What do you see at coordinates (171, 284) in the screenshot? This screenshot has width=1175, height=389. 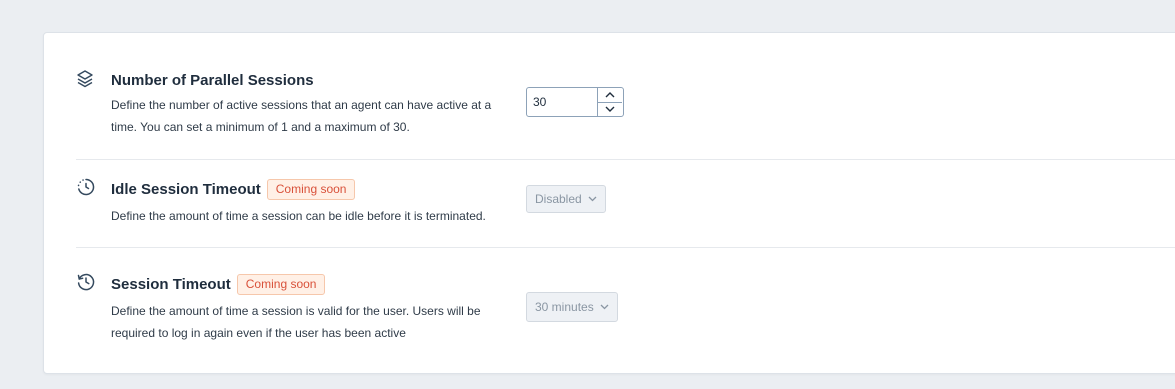 I see `session-timeout-title: Session Timeout` at bounding box center [171, 284].